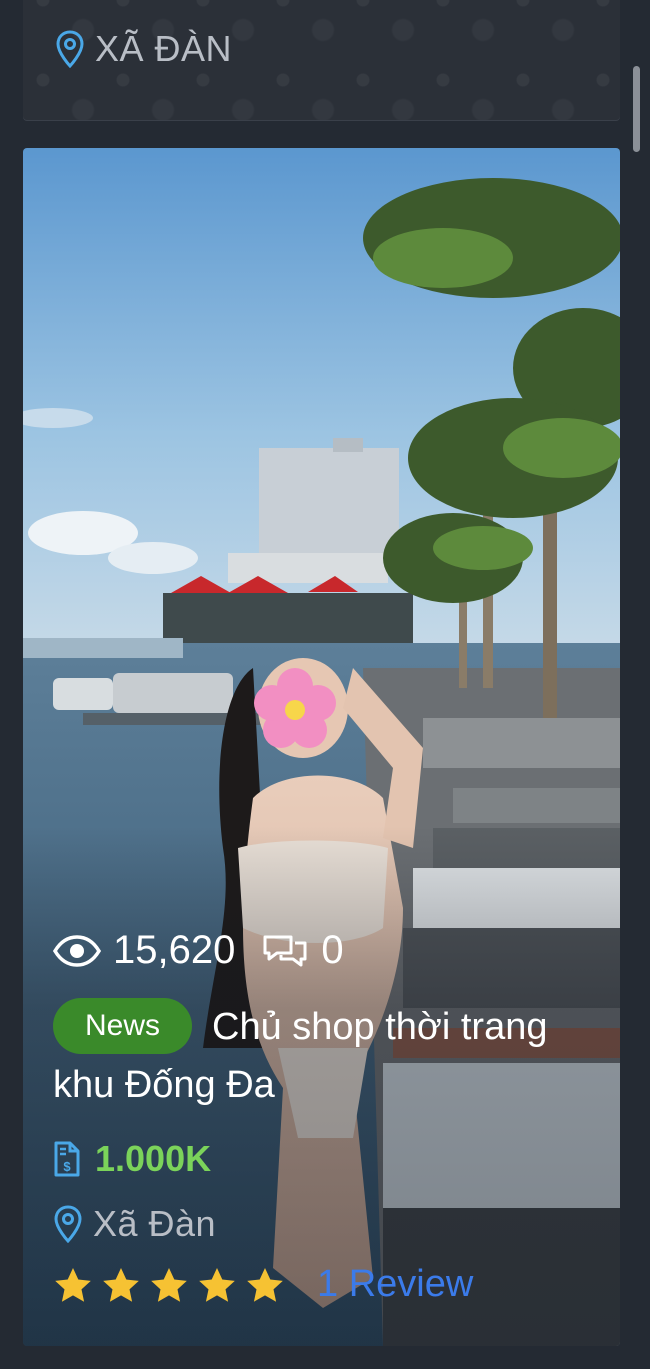 The height and width of the screenshot is (1369, 650). I want to click on location-text: Xã Đàn, so click(155, 1223).